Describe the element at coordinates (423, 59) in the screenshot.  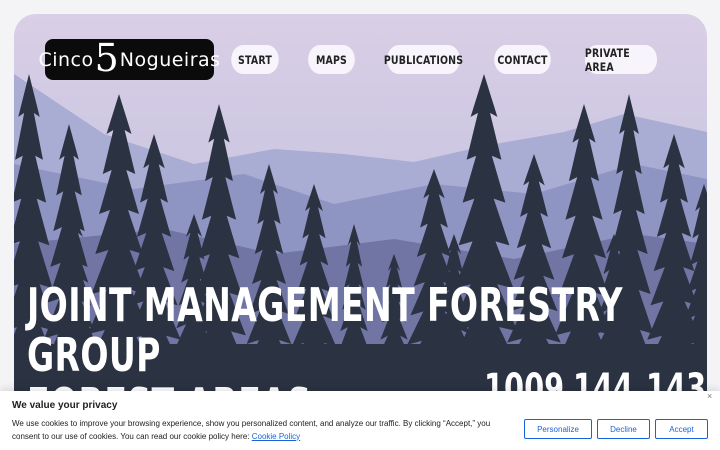
I see `nav-publications: PUBLICATIONS` at that location.